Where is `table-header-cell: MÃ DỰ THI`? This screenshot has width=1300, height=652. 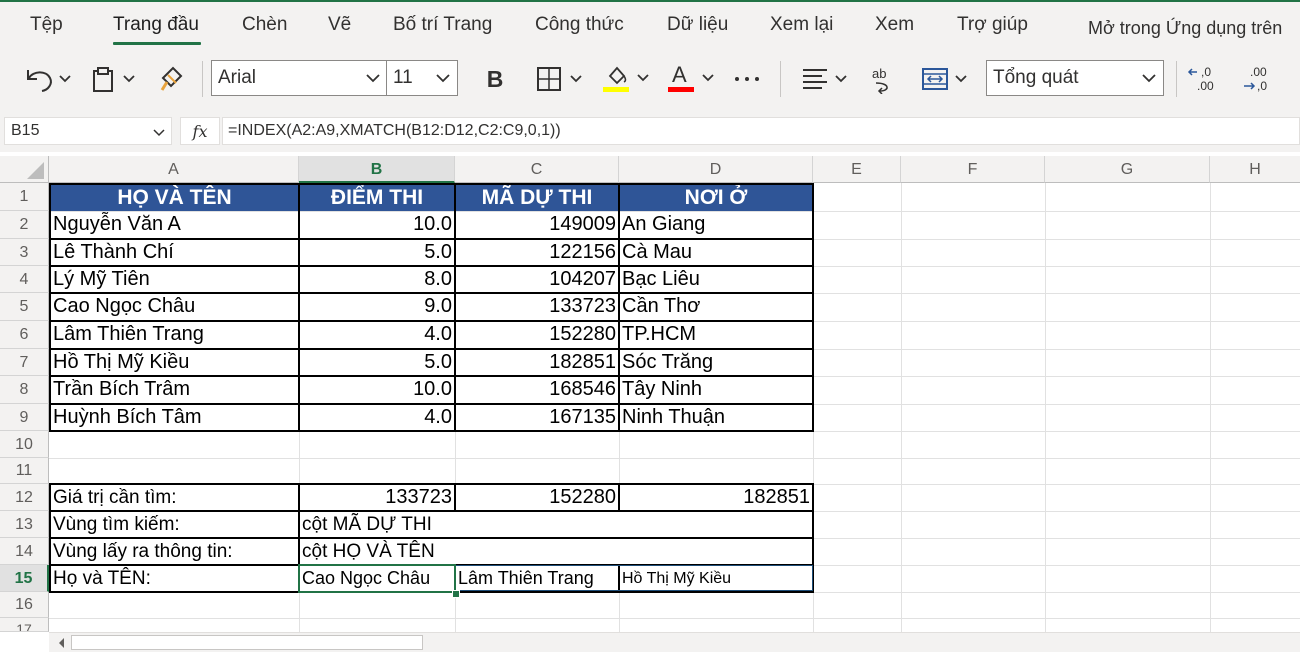
table-header-cell: MÃ DỰ THI is located at coordinates (537, 197).